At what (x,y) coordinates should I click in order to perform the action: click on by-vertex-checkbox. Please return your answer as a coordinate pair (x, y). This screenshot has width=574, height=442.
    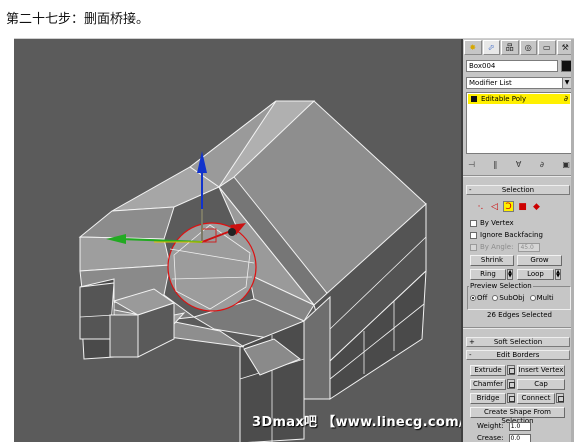
    Looking at the image, I should click on (473, 223).